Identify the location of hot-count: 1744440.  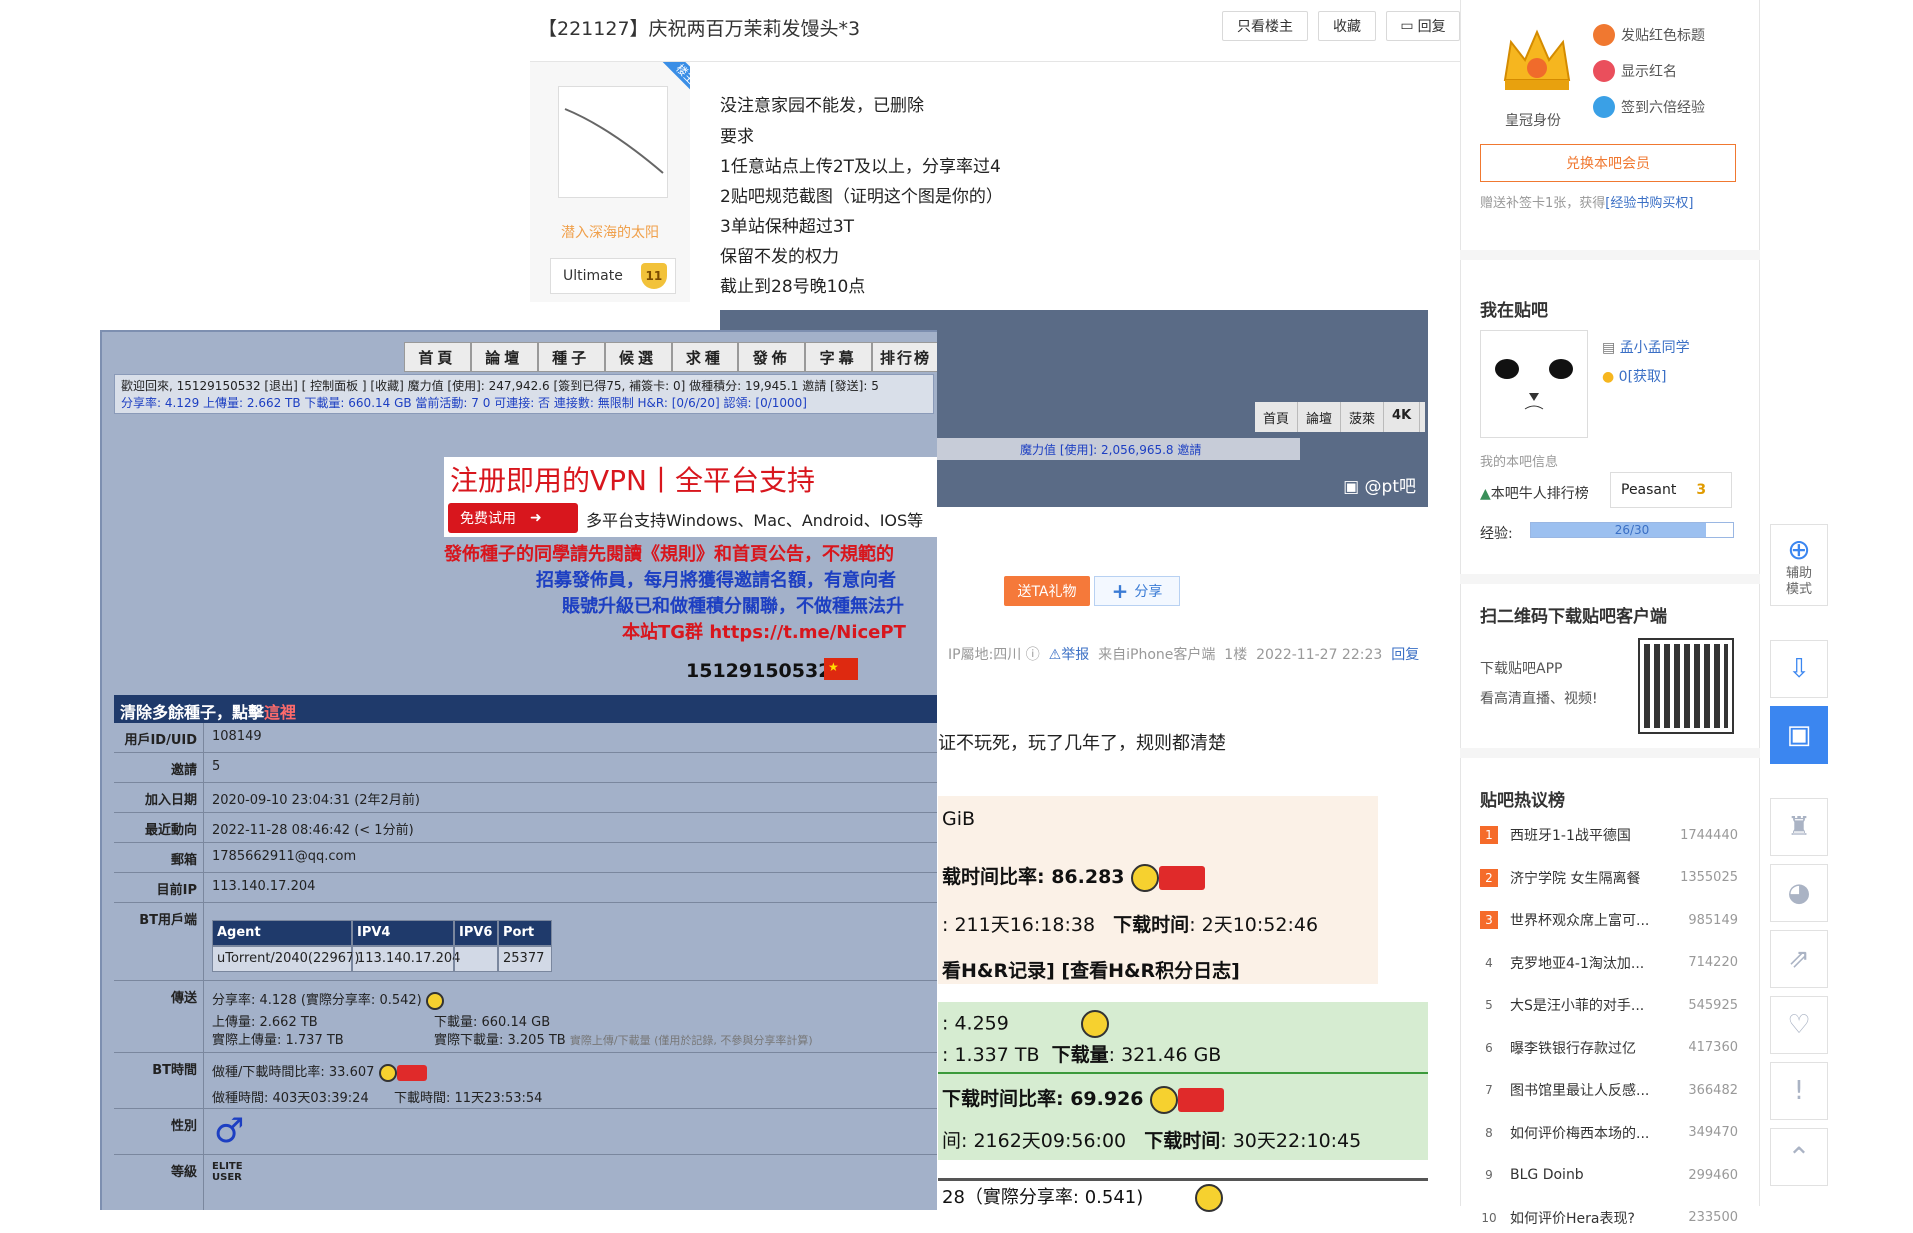
(1709, 835).